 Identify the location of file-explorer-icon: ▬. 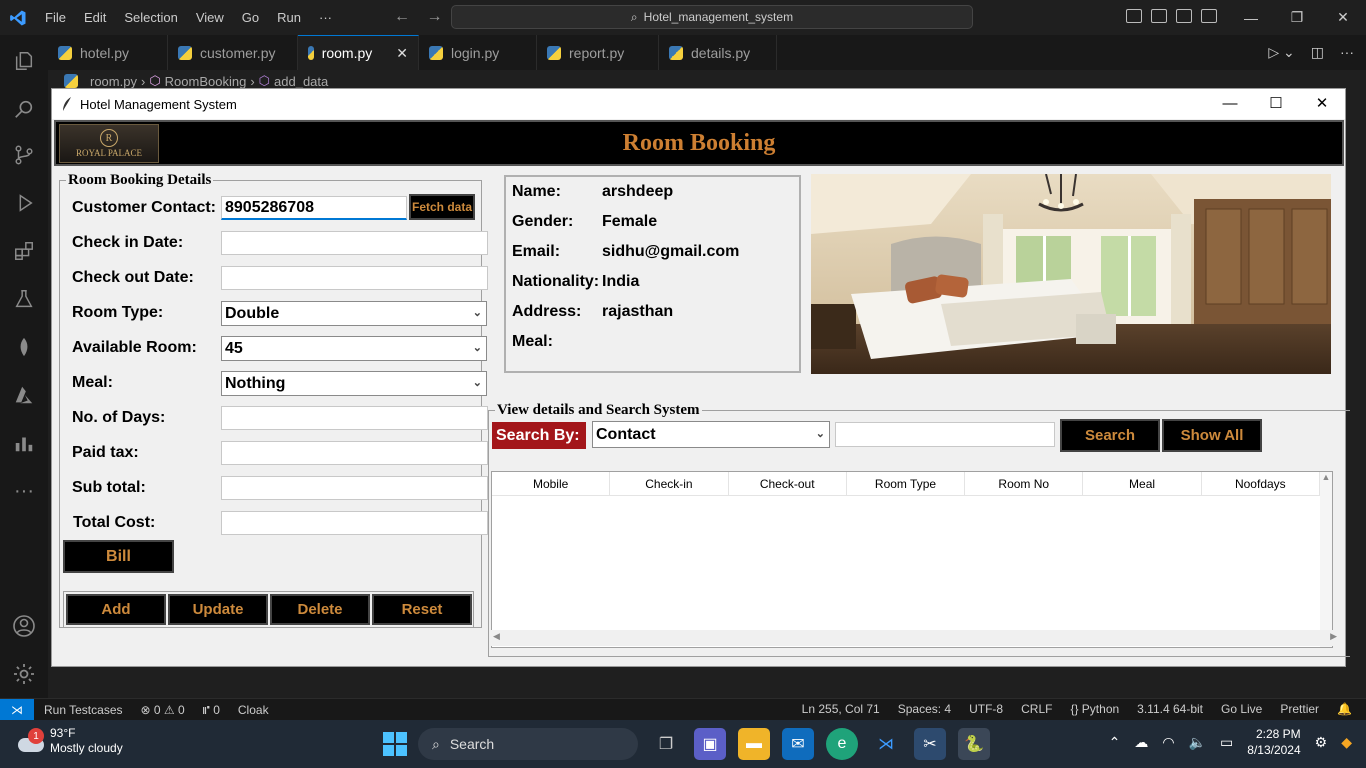
(754, 744).